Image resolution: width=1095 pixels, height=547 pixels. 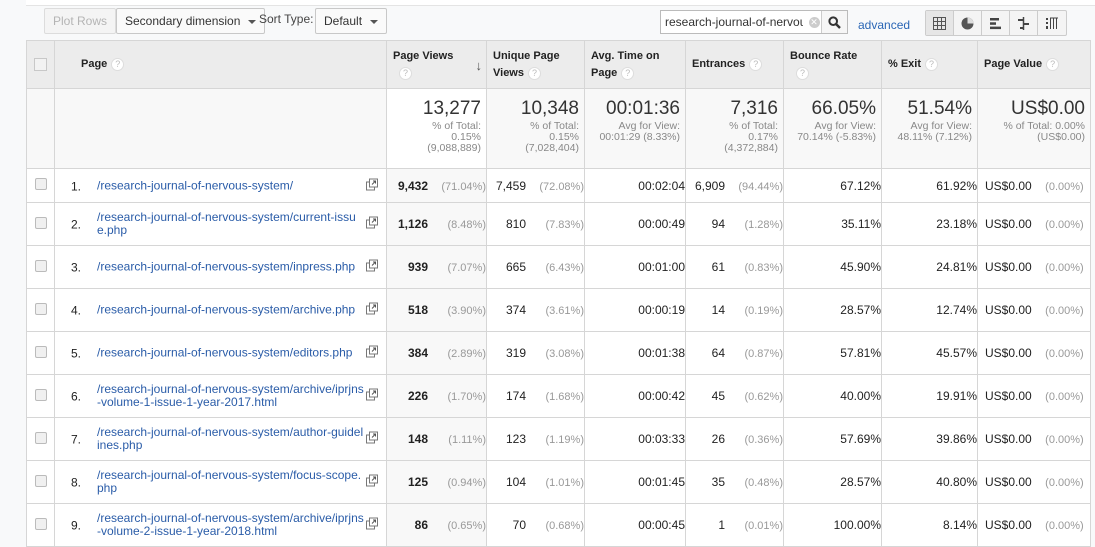 I want to click on table-view-button, so click(x=940, y=23).